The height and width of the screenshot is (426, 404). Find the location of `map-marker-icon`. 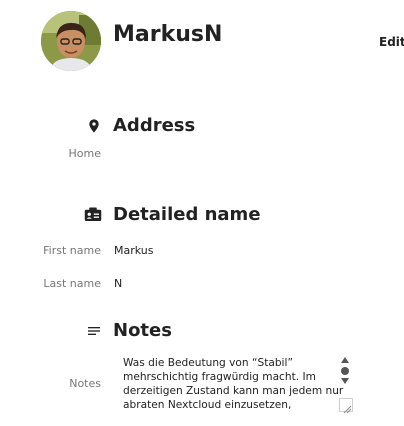

map-marker-icon is located at coordinates (94, 126).